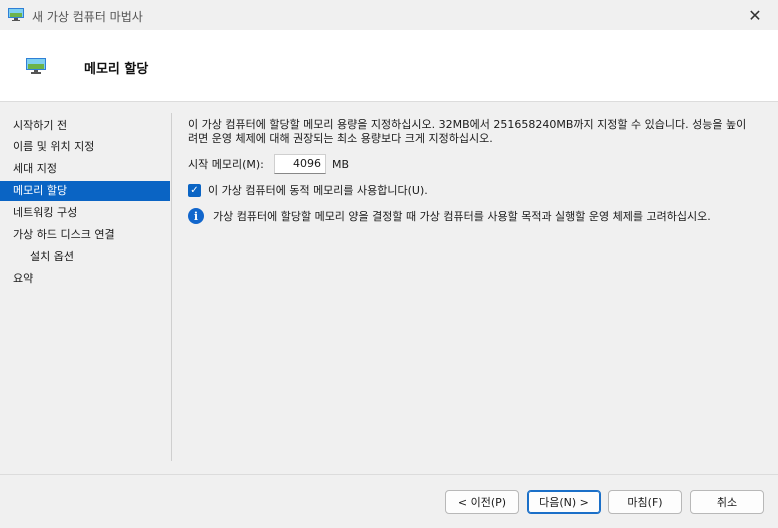 Image resolution: width=778 pixels, height=528 pixels. Describe the element at coordinates (226, 164) in the screenshot. I see `startup-memory-label: 시작 메모리(M):` at that location.